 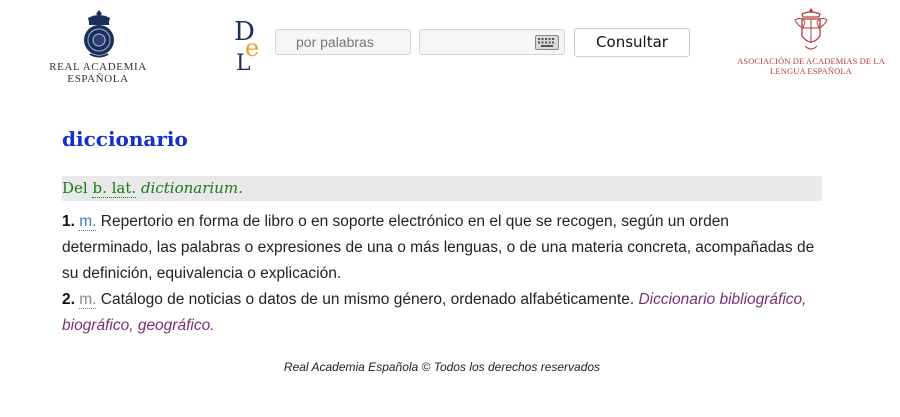 I want to click on asale-name-line2: LENGUA ESPAÑOLA, so click(x=811, y=71).